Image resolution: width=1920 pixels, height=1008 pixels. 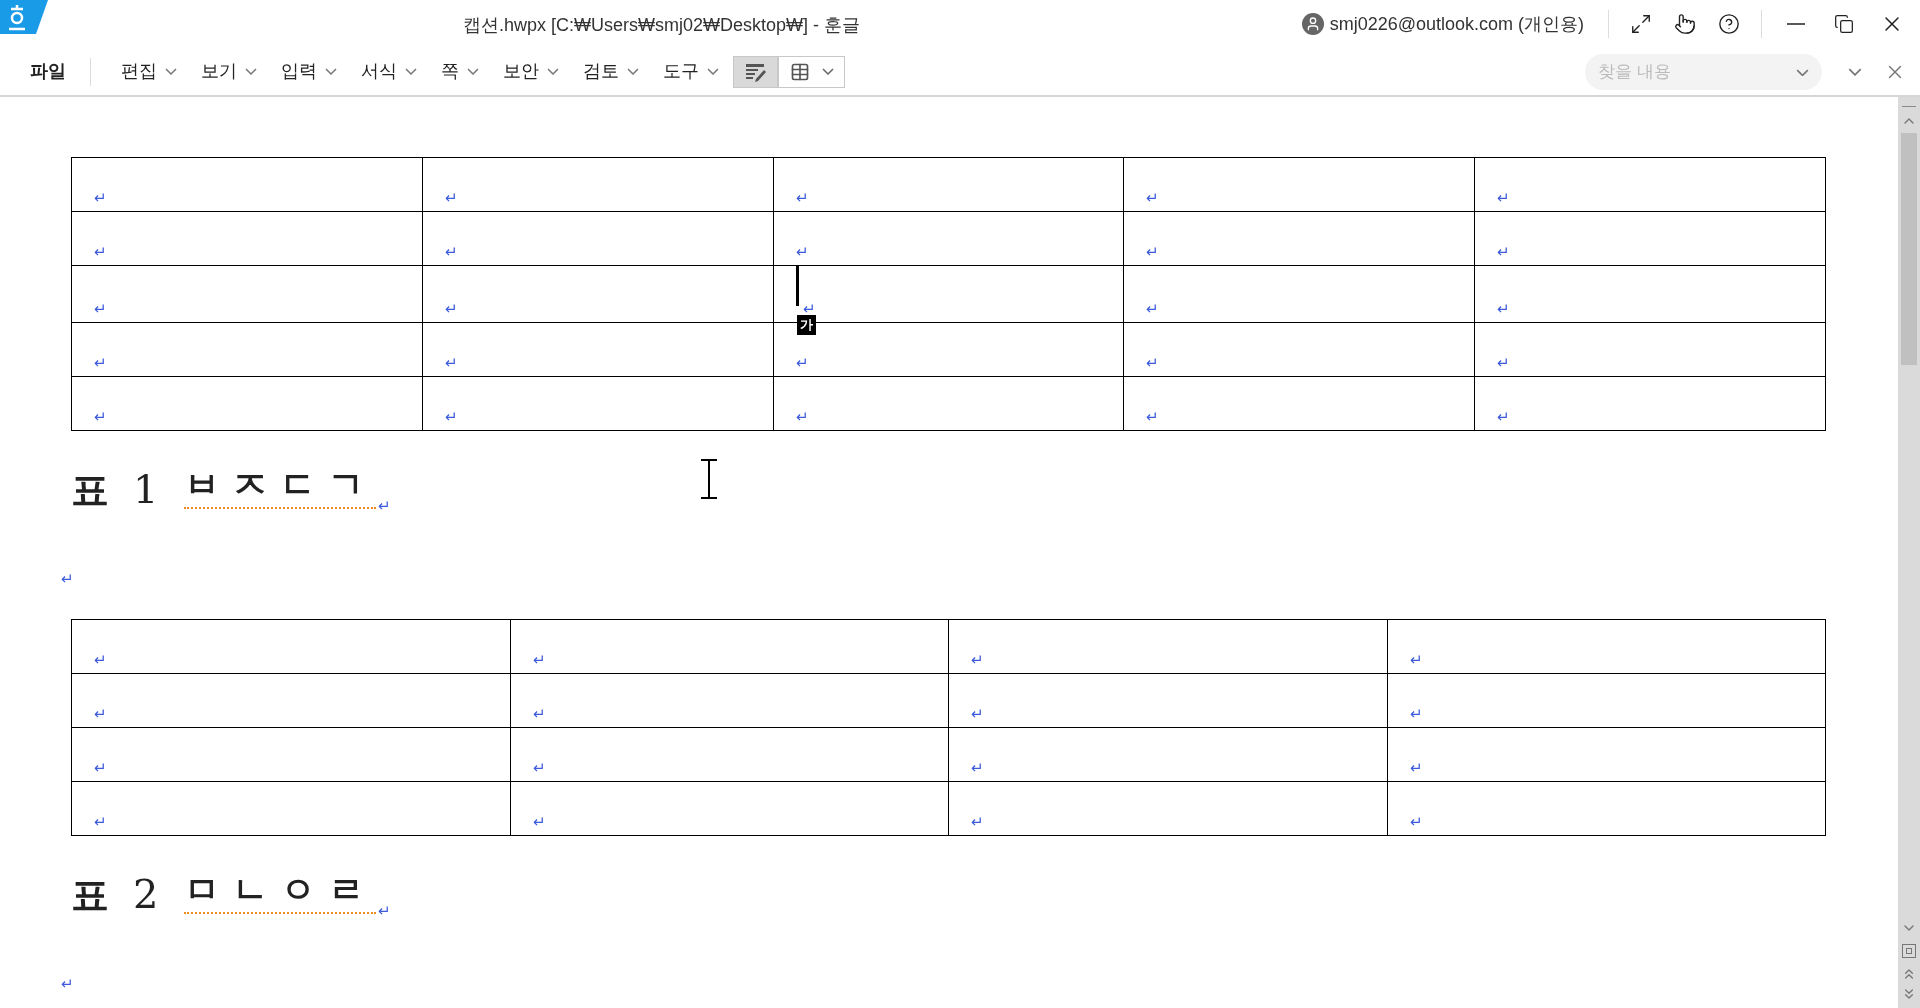 What do you see at coordinates (1685, 24) in the screenshot?
I see `hand-icon` at bounding box center [1685, 24].